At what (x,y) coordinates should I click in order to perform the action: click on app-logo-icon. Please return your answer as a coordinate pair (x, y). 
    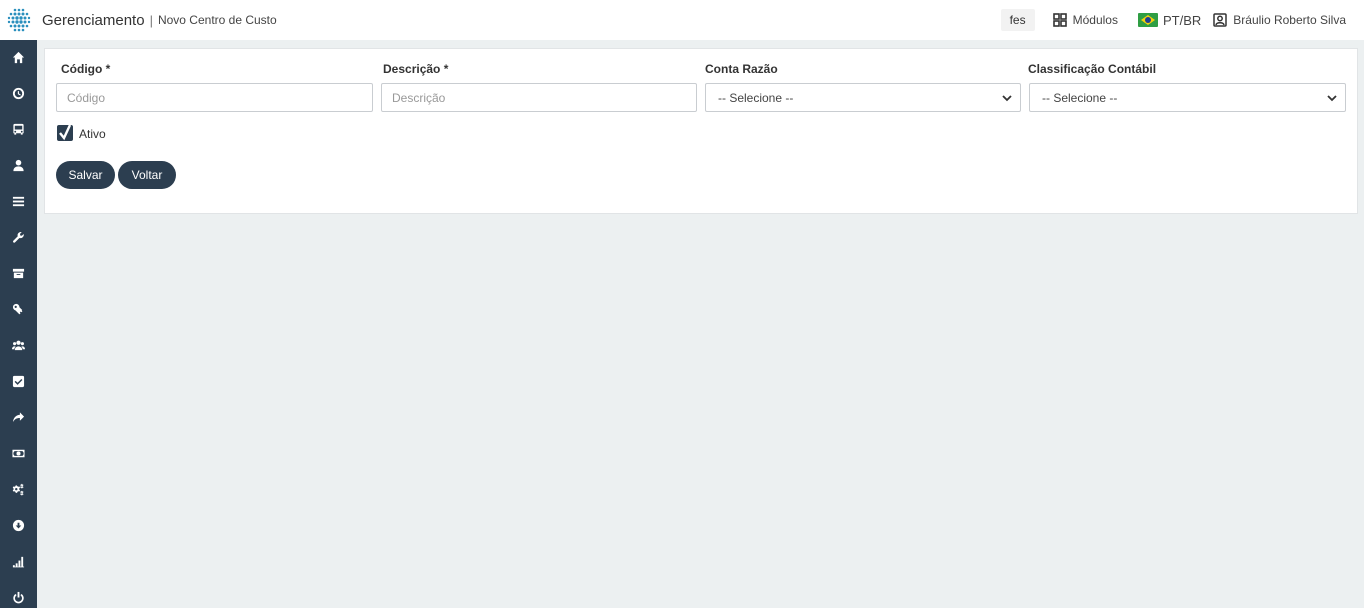
    Looking at the image, I should click on (18, 20).